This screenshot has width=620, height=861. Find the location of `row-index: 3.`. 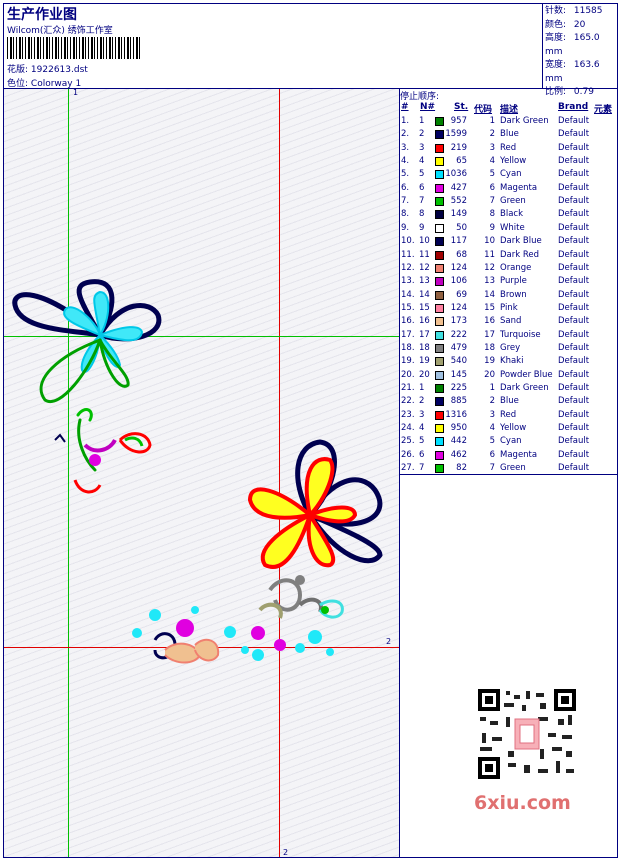

row-index: 3. is located at coordinates (405, 147).